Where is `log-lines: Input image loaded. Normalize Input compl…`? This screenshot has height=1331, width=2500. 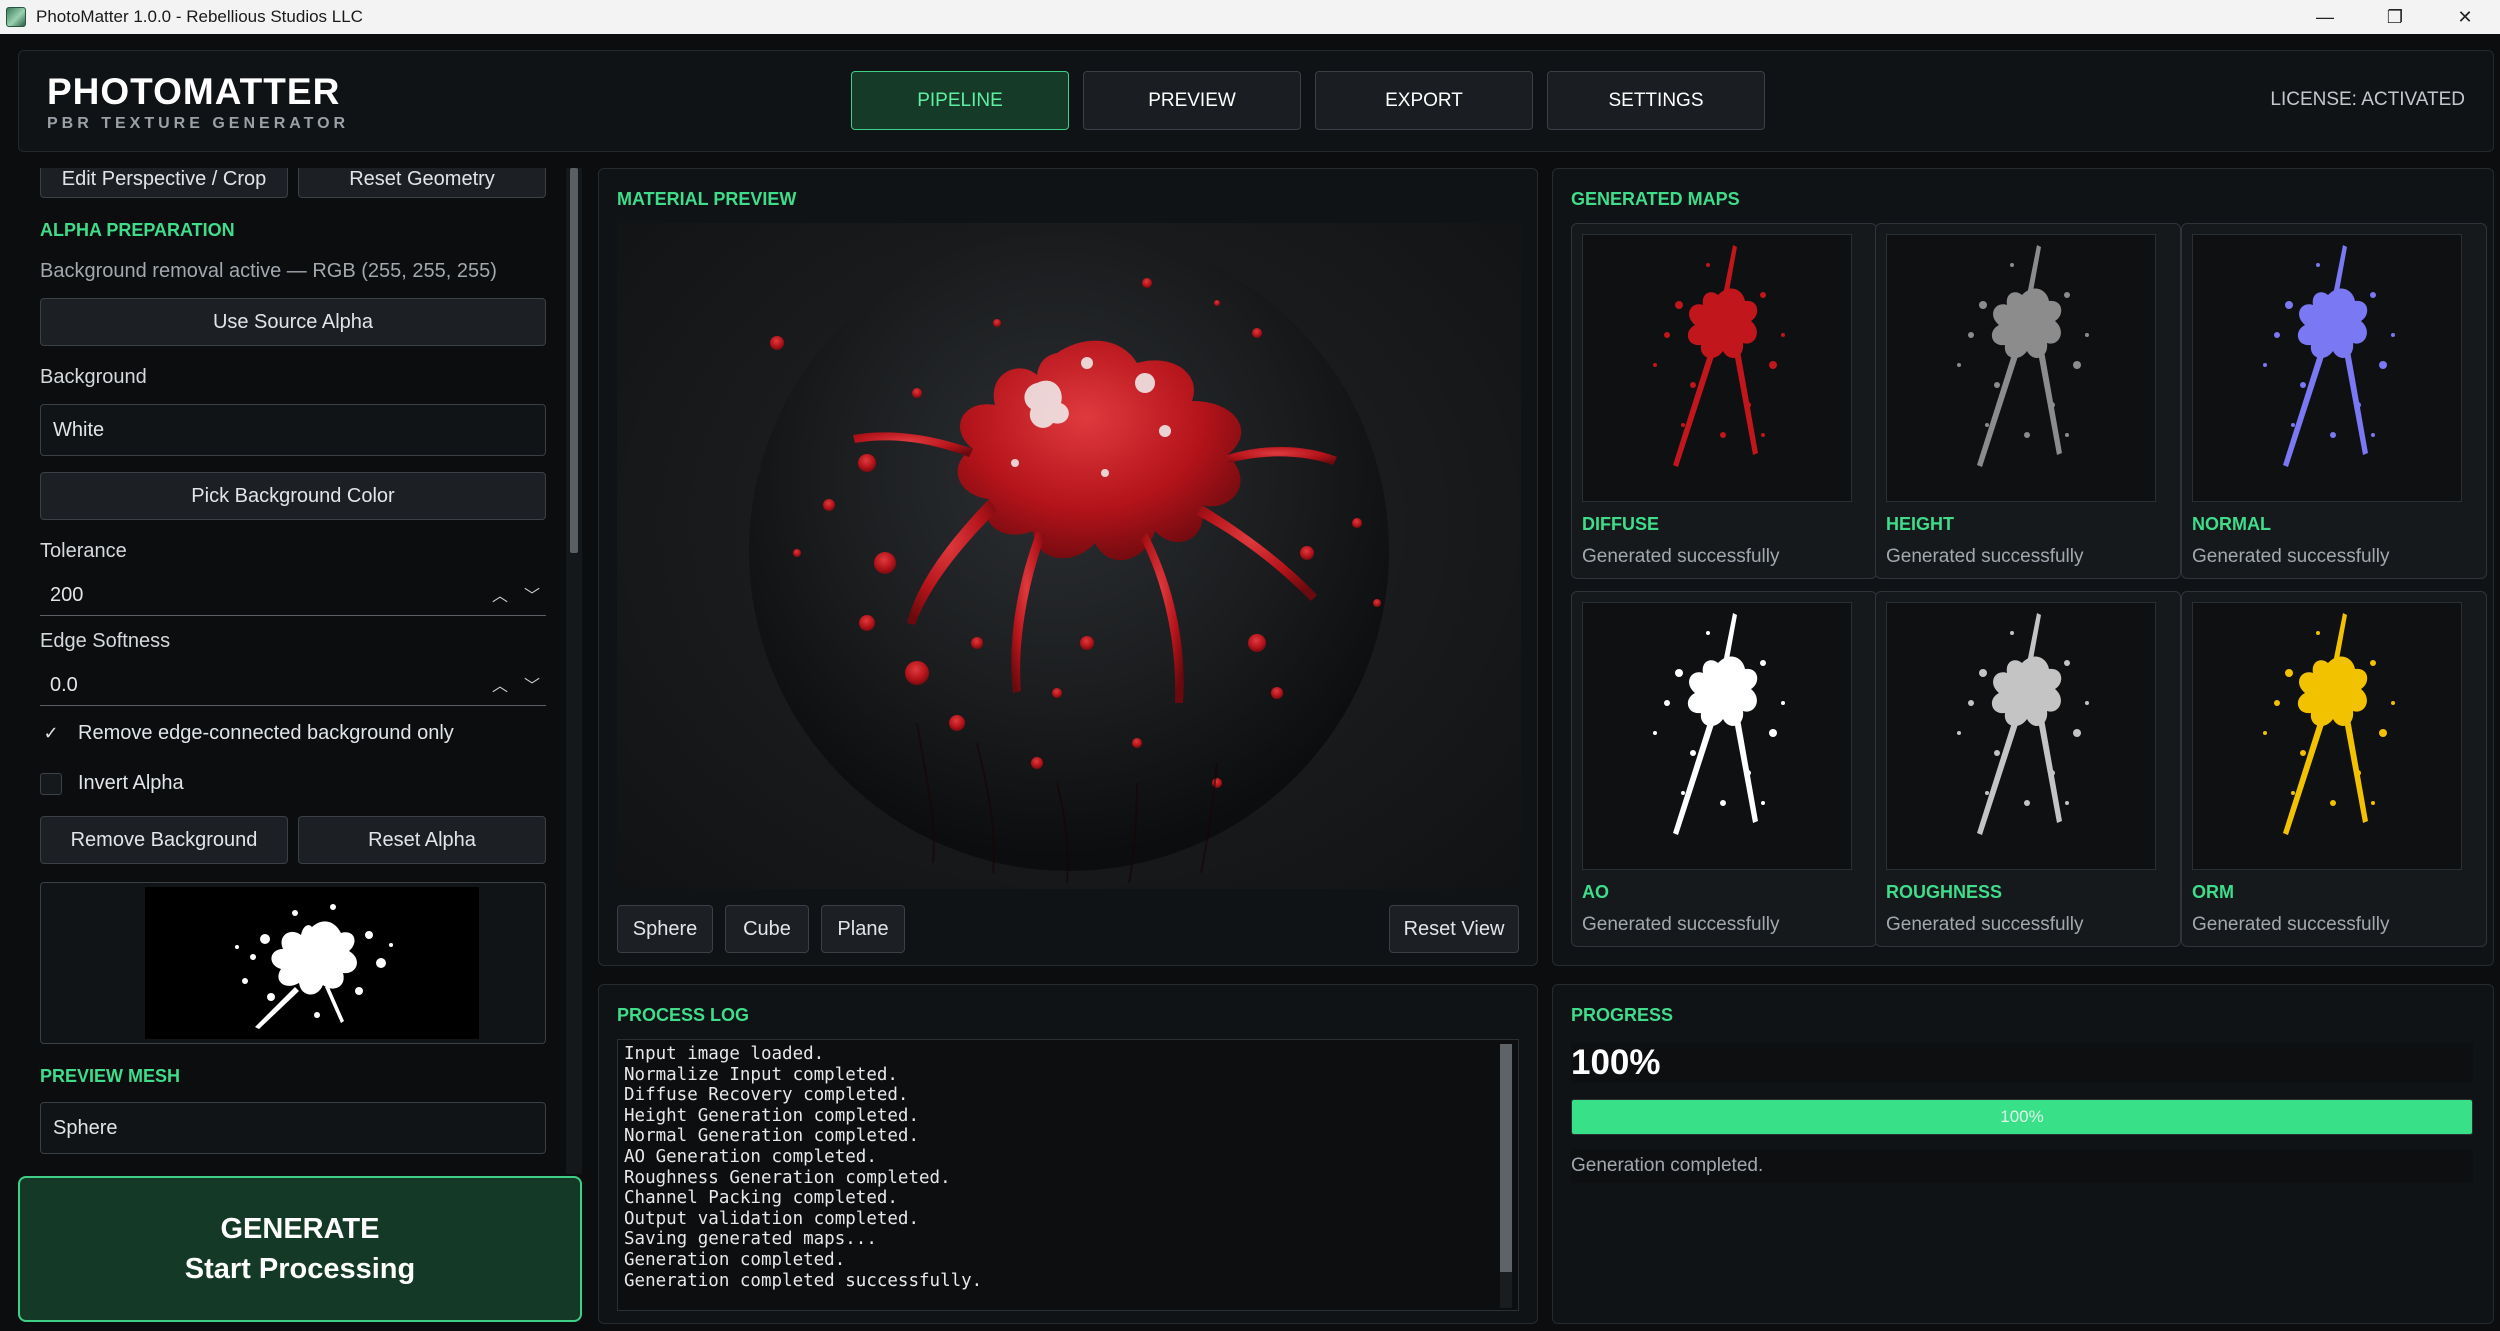 log-lines: Input image loaded. Normalize Input compl… is located at coordinates (1068, 1167).